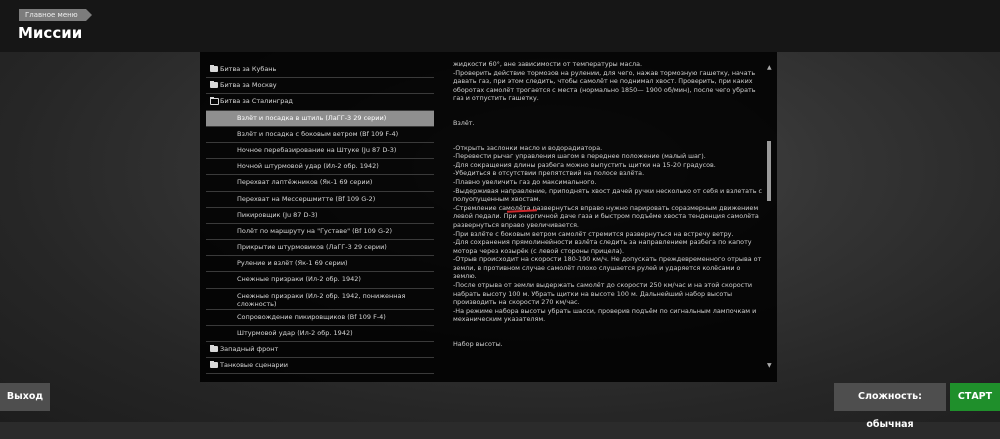 The image size is (1000, 439). I want to click on mission-item: Перехват на Мессершмитте (Bf 109 G-2), so click(320, 200).